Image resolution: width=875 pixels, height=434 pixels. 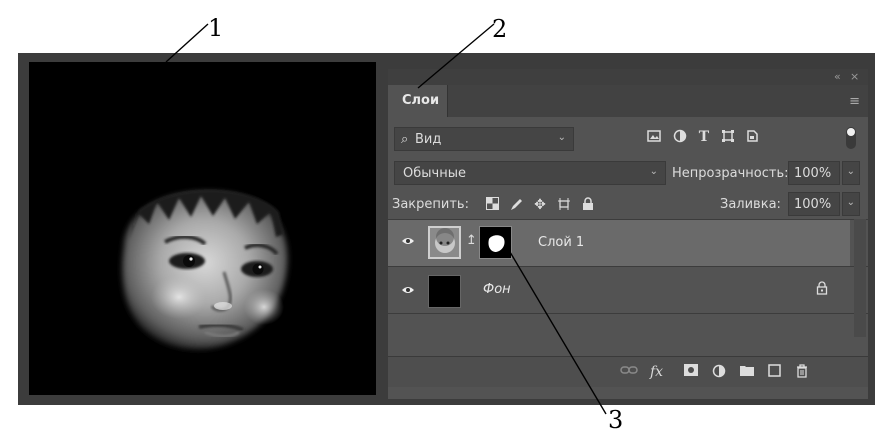 I want to click on fill-dropdown: ⌄, so click(x=851, y=204).